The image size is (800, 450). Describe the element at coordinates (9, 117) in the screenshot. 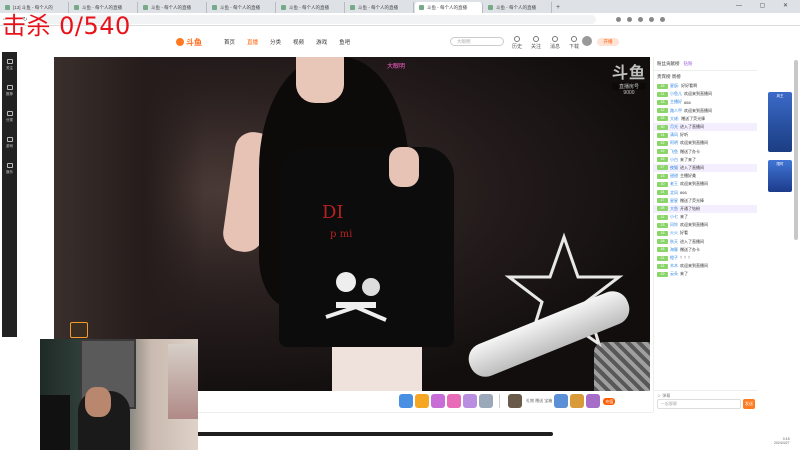

I see `sidebar-item-category: 分类` at that location.